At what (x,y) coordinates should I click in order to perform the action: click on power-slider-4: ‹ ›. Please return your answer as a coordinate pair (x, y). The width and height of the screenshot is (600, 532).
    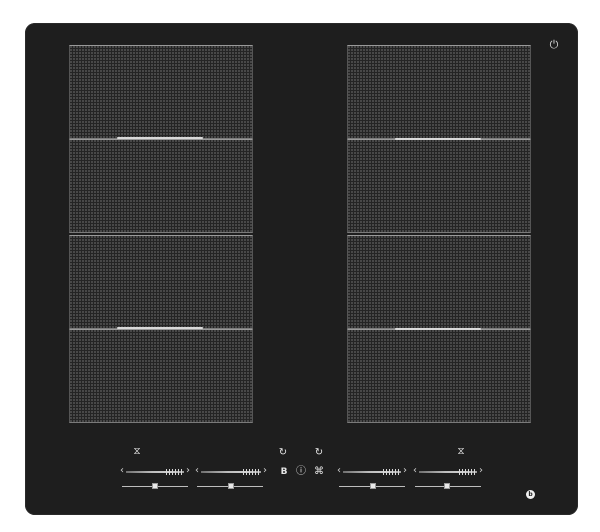
    Looking at the image, I should click on (448, 471).